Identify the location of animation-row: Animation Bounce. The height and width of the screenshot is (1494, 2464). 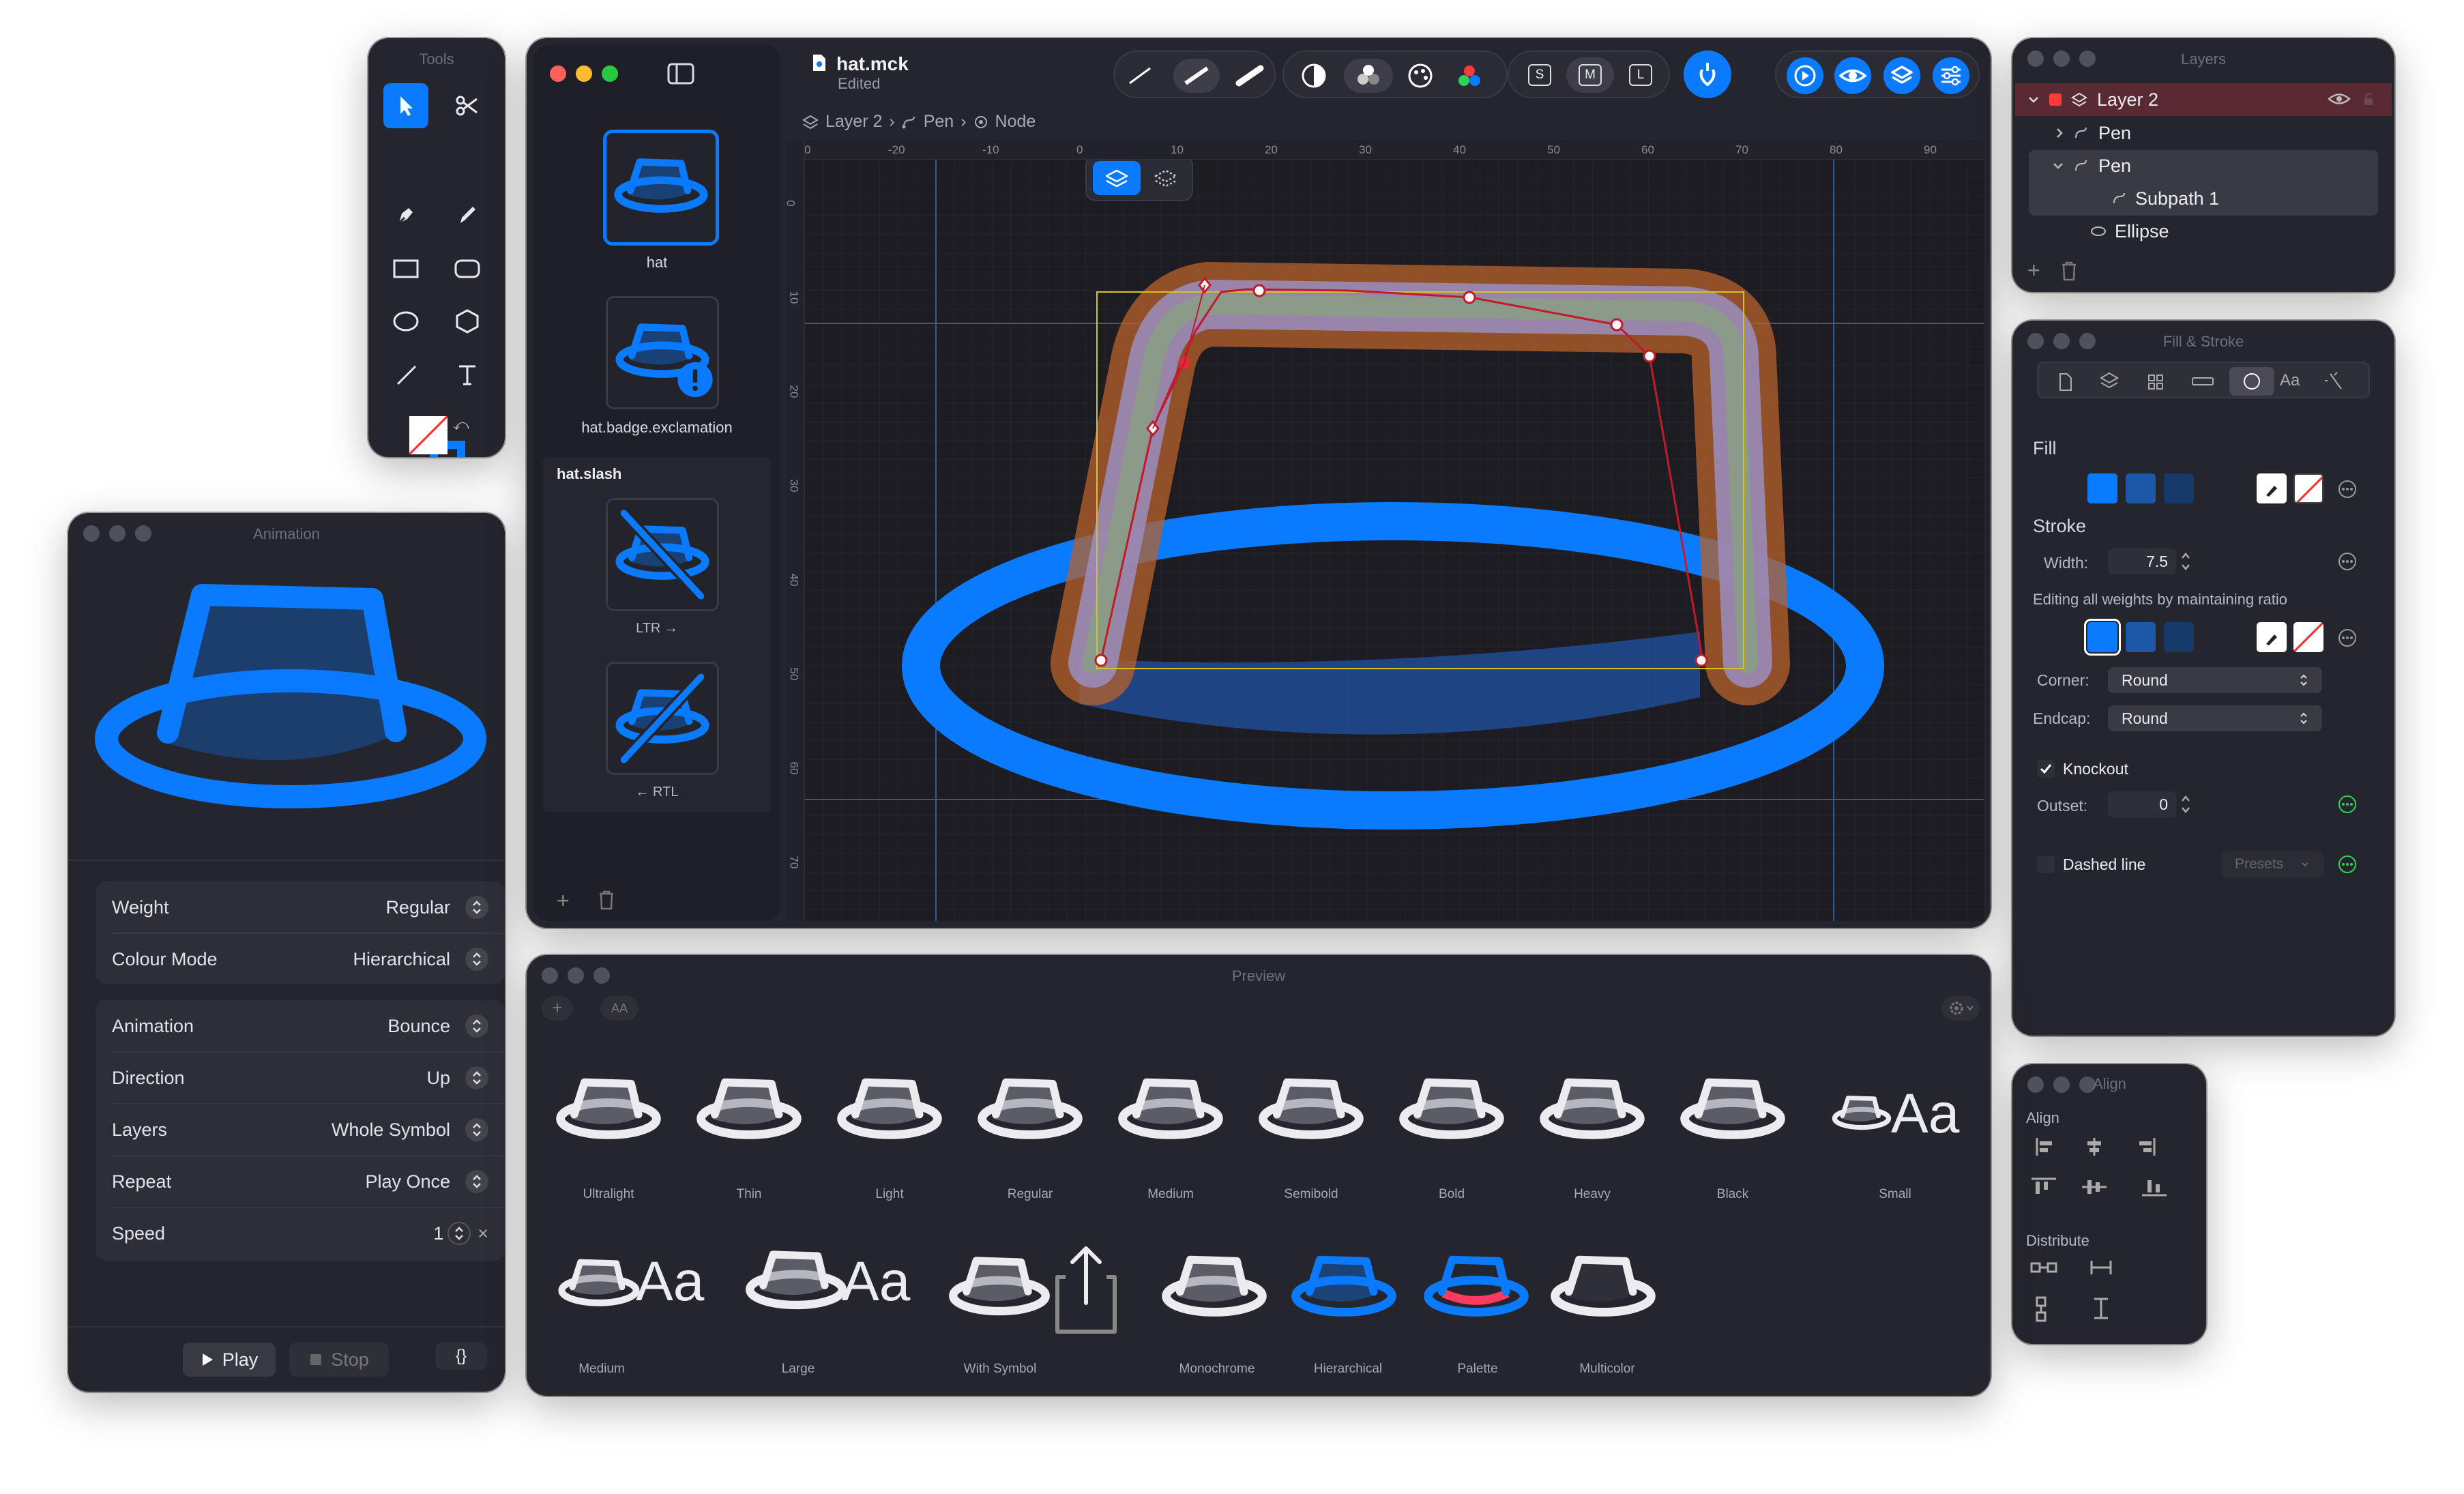
(300, 1026).